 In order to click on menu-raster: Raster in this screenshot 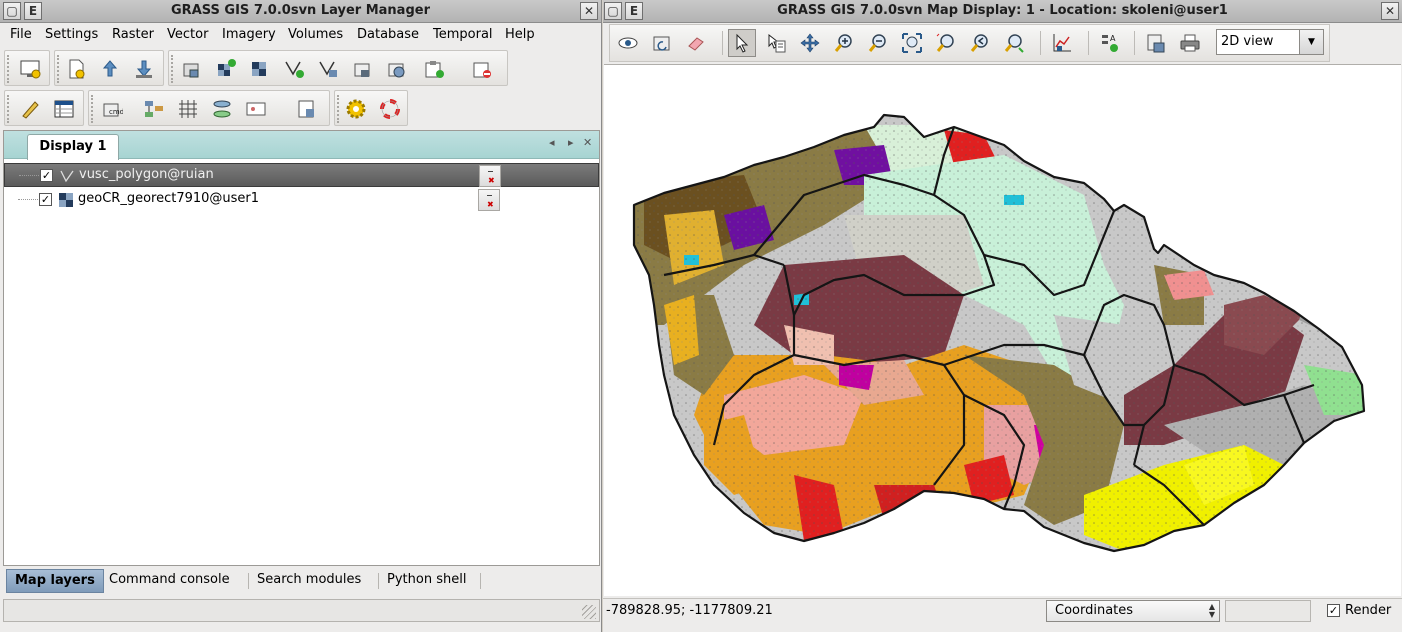, I will do `click(133, 34)`.